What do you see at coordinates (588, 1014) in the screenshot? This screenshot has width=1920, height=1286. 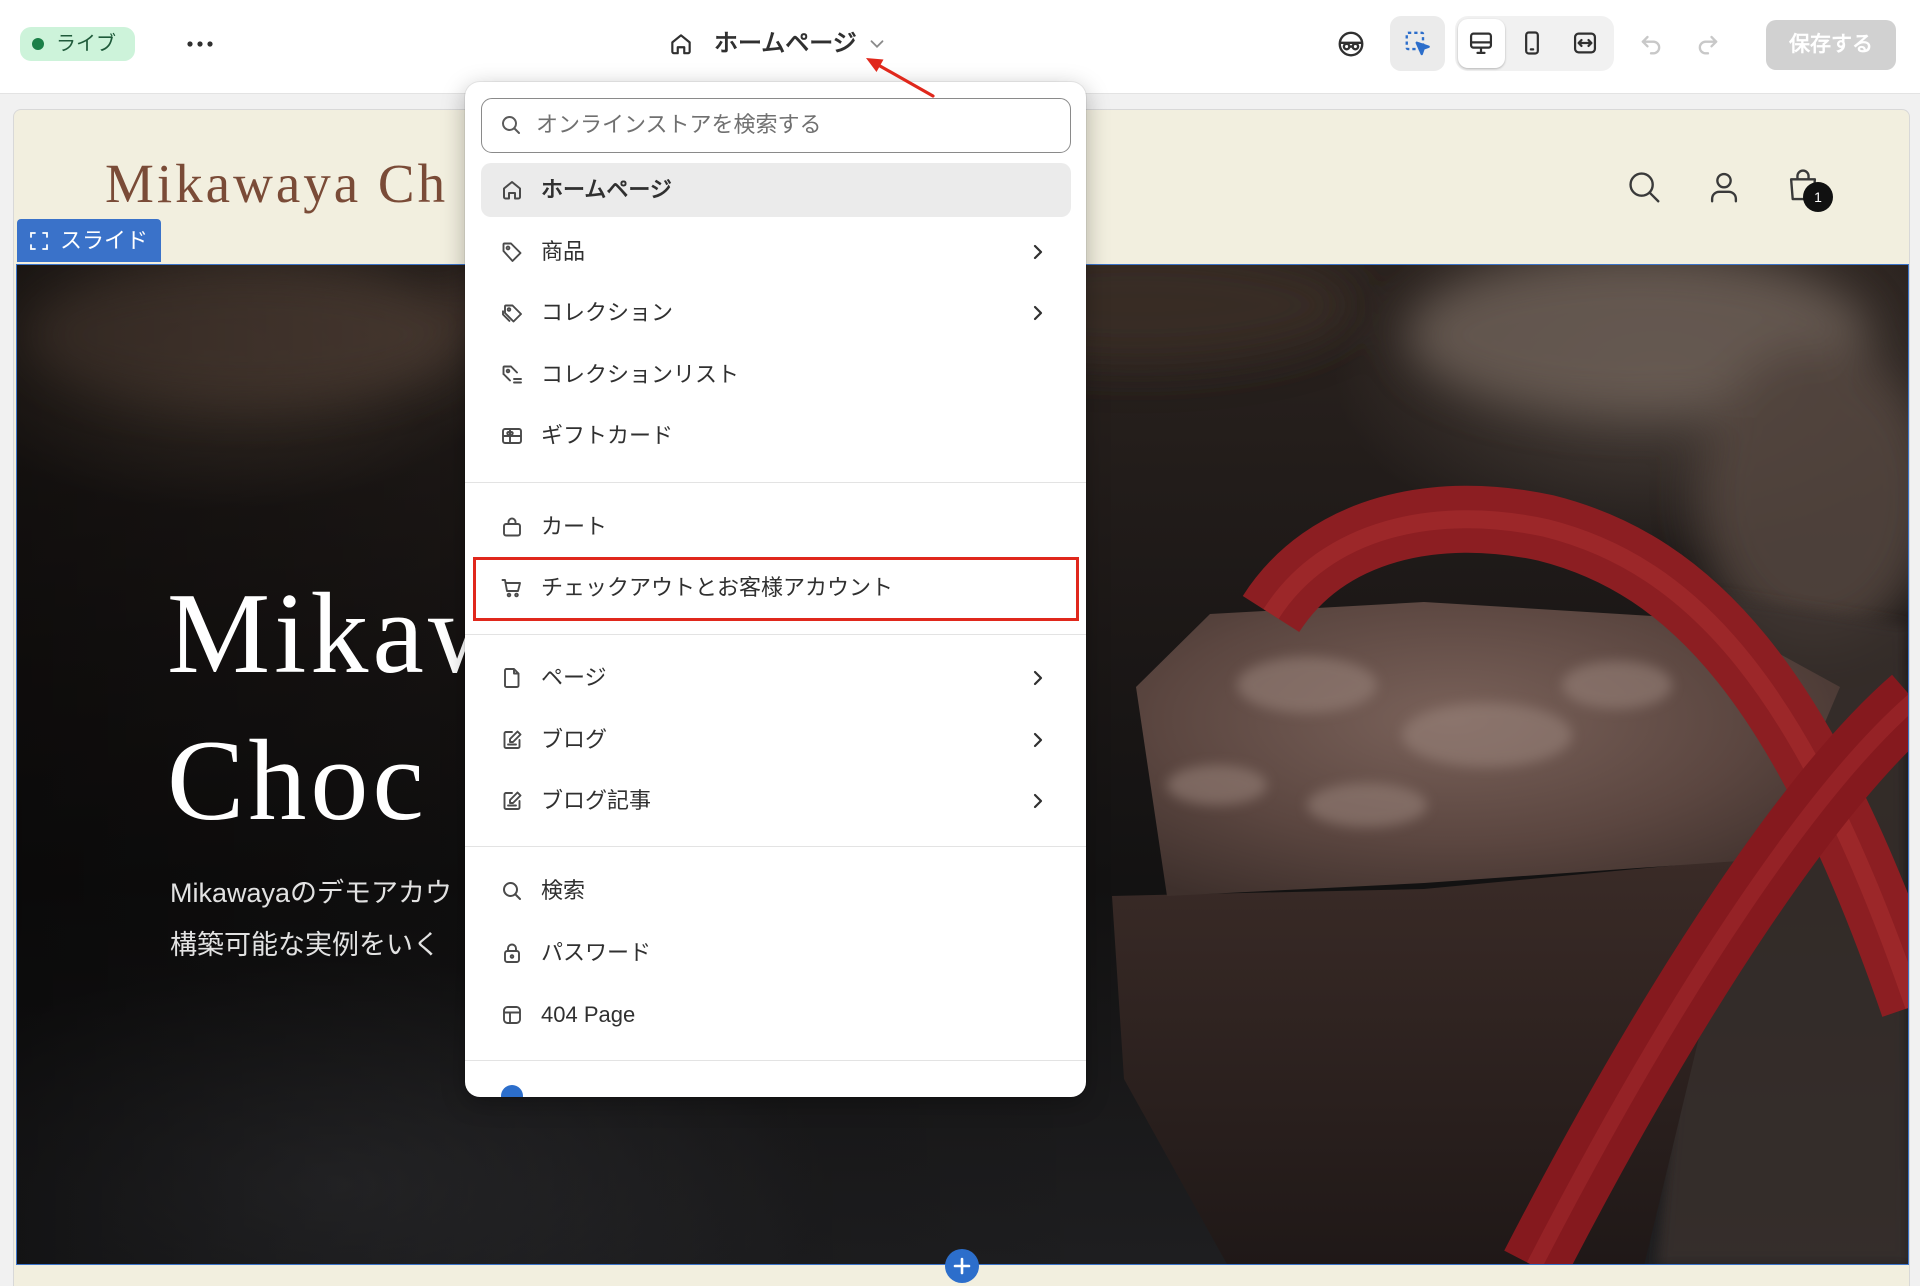 I see `menu-item-label: 404 Page` at bounding box center [588, 1014].